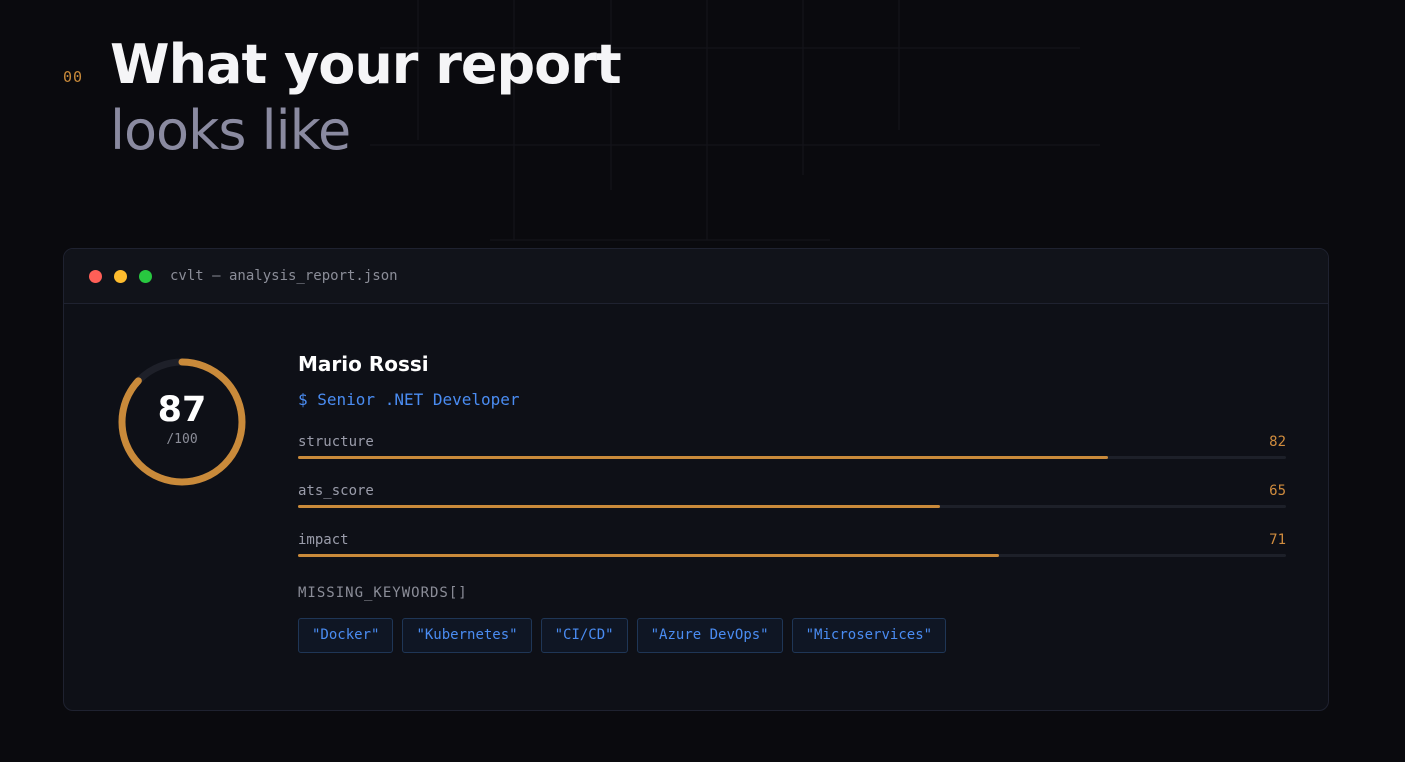  I want to click on headline-line-2: looks like, so click(230, 130).